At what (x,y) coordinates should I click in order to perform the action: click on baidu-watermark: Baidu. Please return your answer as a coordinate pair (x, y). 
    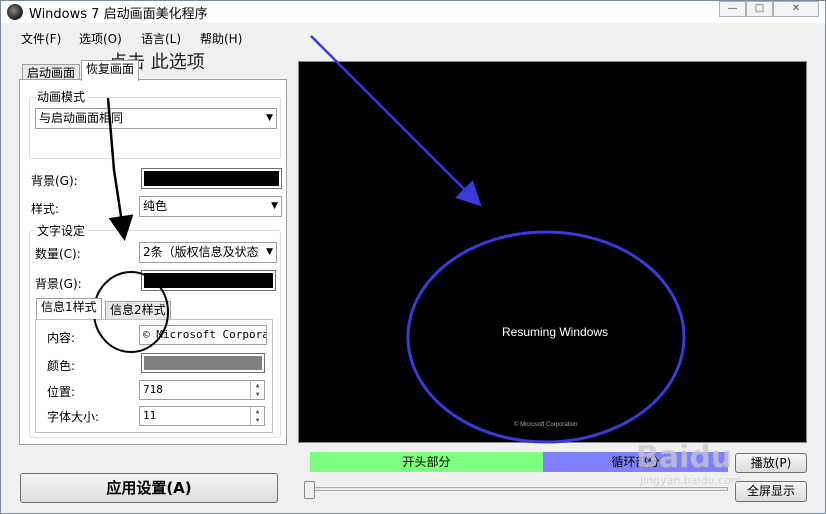
    Looking at the image, I should click on (684, 457).